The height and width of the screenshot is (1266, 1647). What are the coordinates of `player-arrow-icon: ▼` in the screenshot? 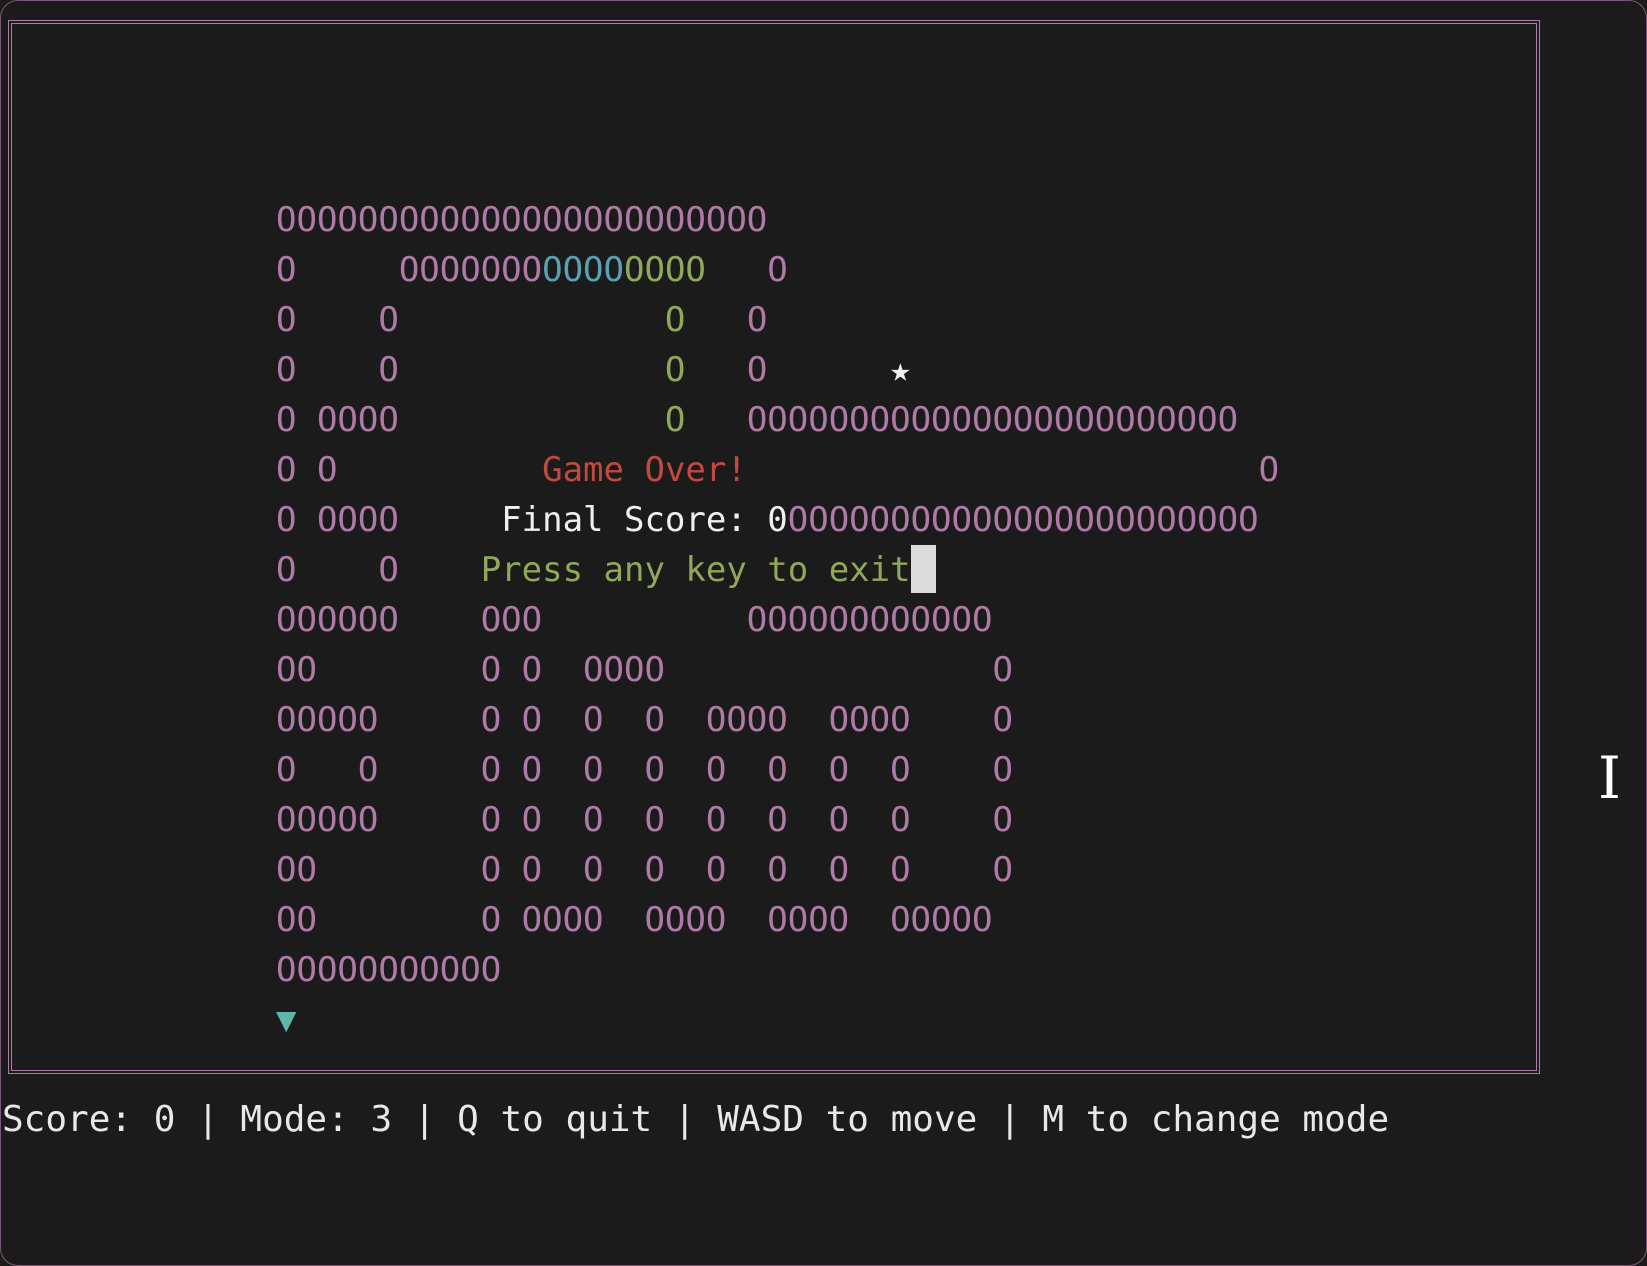 It's located at (286, 1020).